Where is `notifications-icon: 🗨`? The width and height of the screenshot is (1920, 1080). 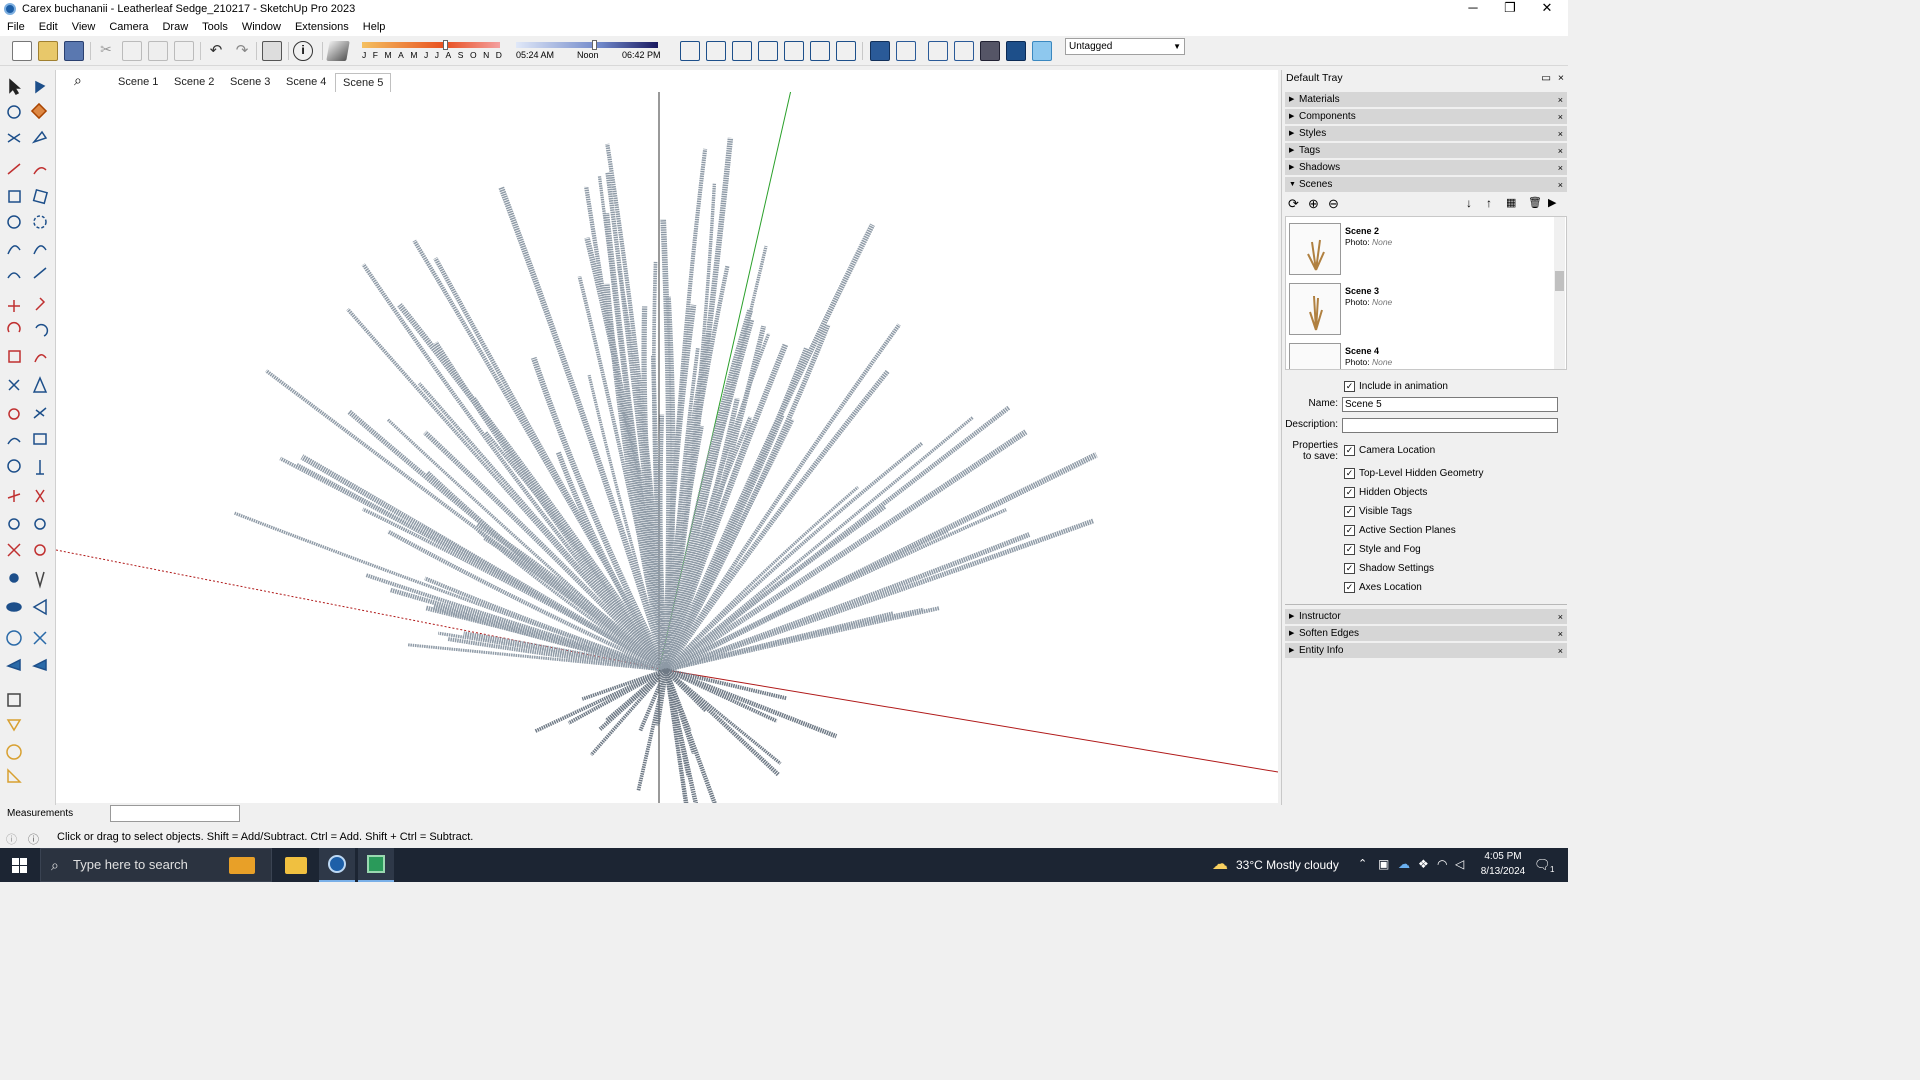 notifications-icon: 🗨 is located at coordinates (1542, 865).